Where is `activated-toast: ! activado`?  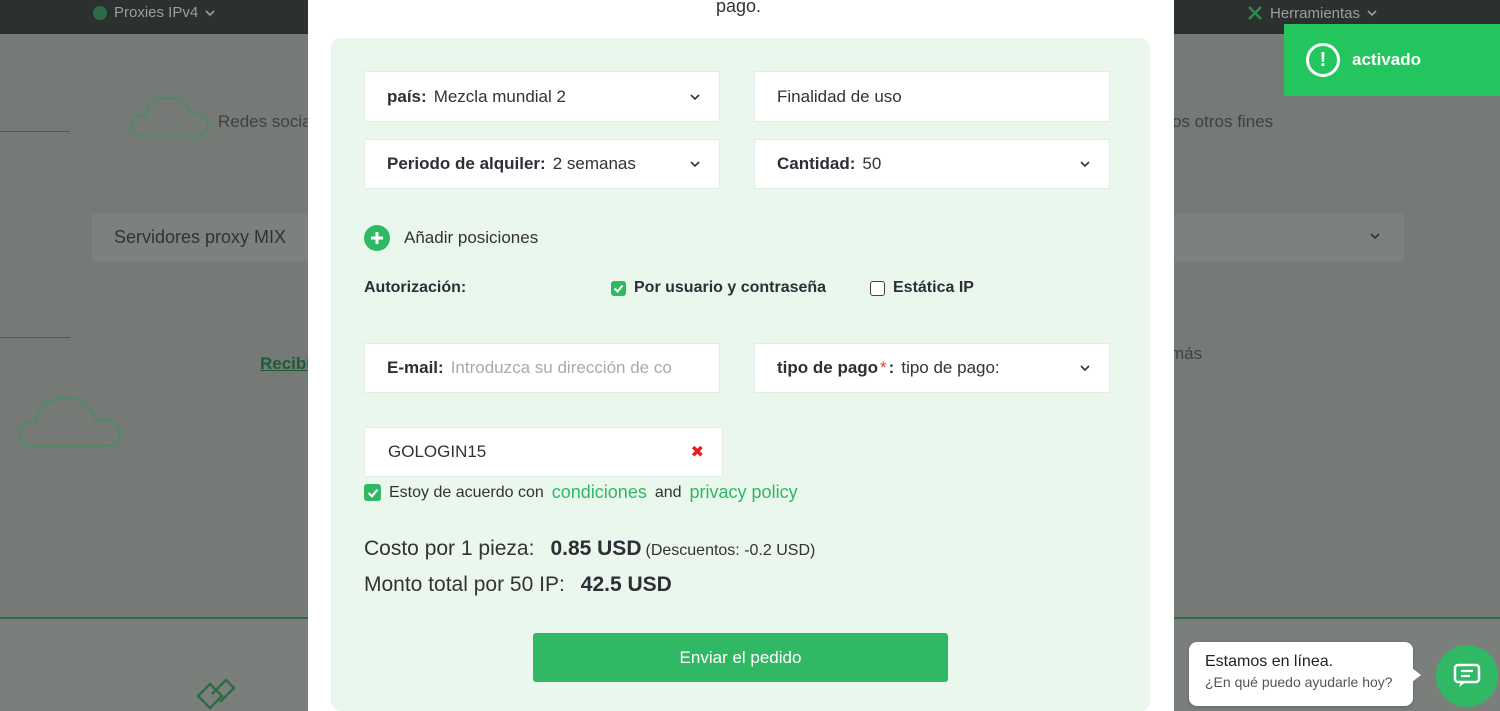
activated-toast: ! activado is located at coordinates (1392, 60).